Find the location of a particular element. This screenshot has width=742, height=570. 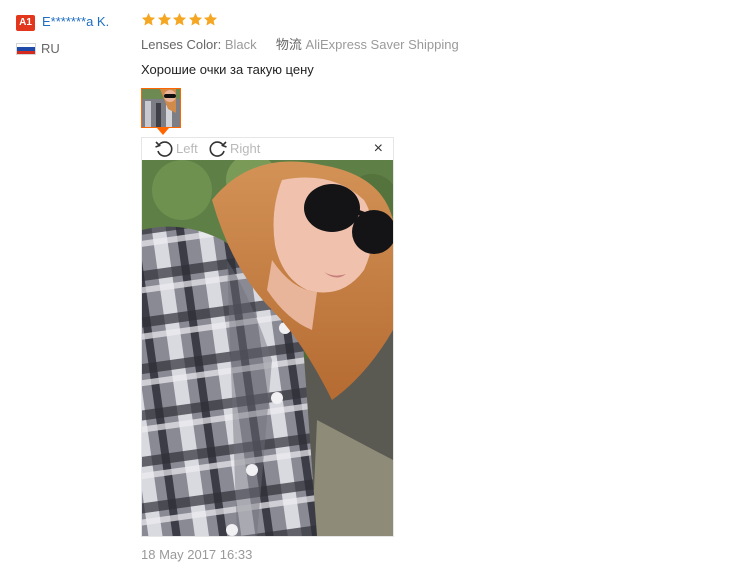

review-date: 18 May 2017 16:33 is located at coordinates (197, 554).